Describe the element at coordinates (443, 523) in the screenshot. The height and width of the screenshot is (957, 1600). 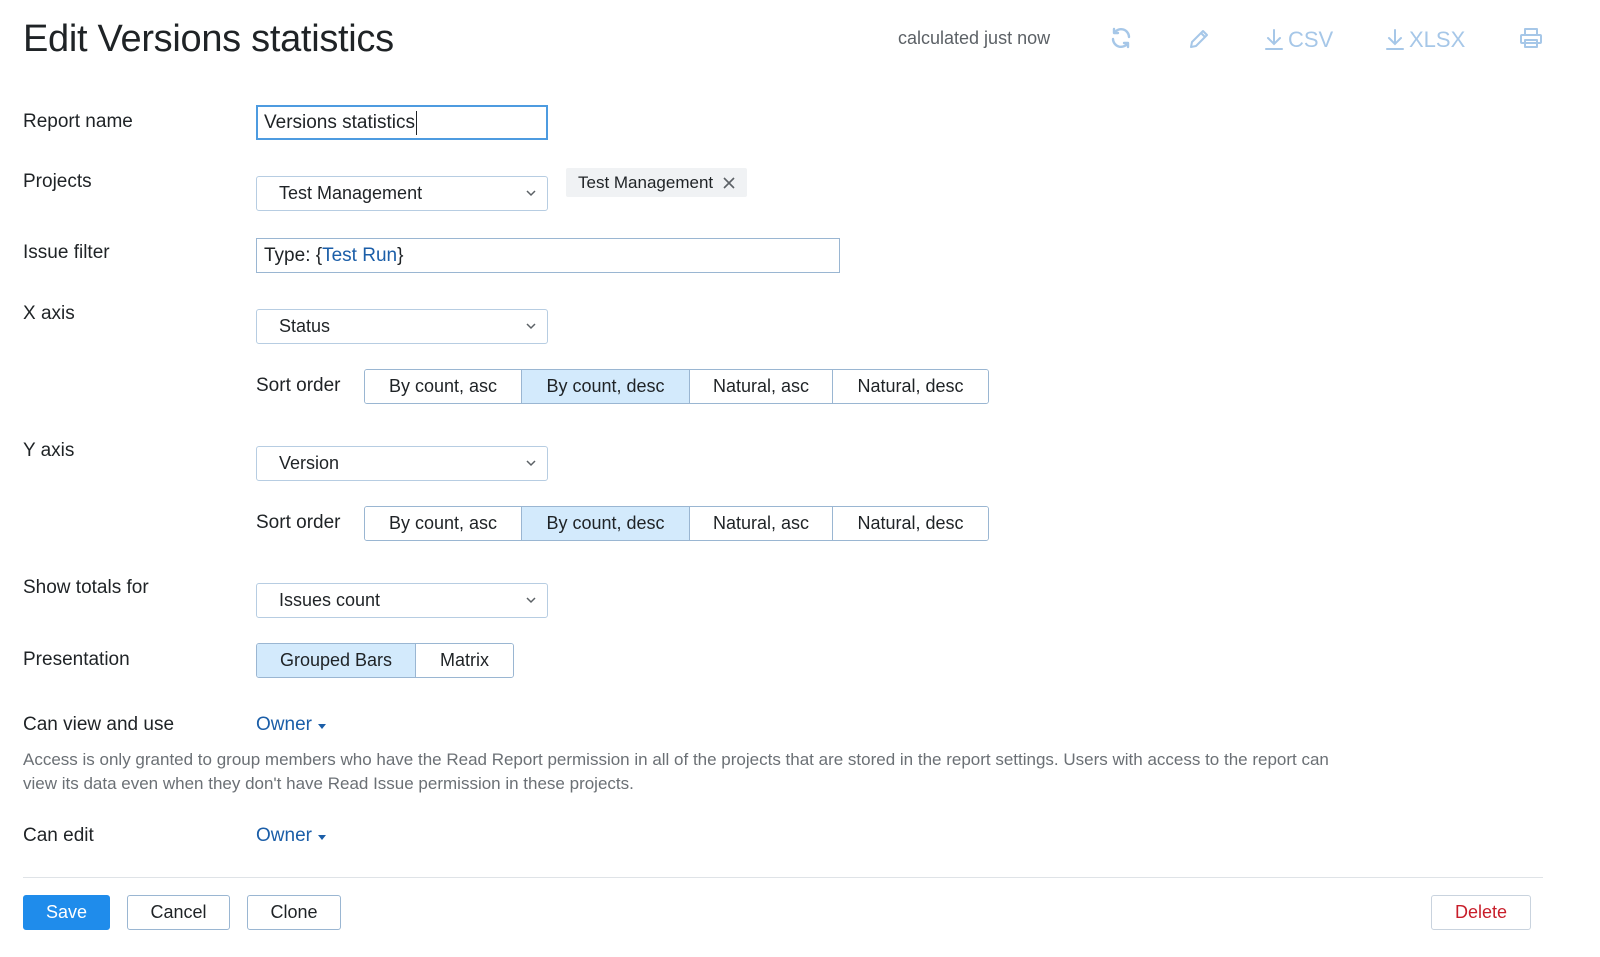
I see `y-sort-by-count-asc: By count, asc` at that location.